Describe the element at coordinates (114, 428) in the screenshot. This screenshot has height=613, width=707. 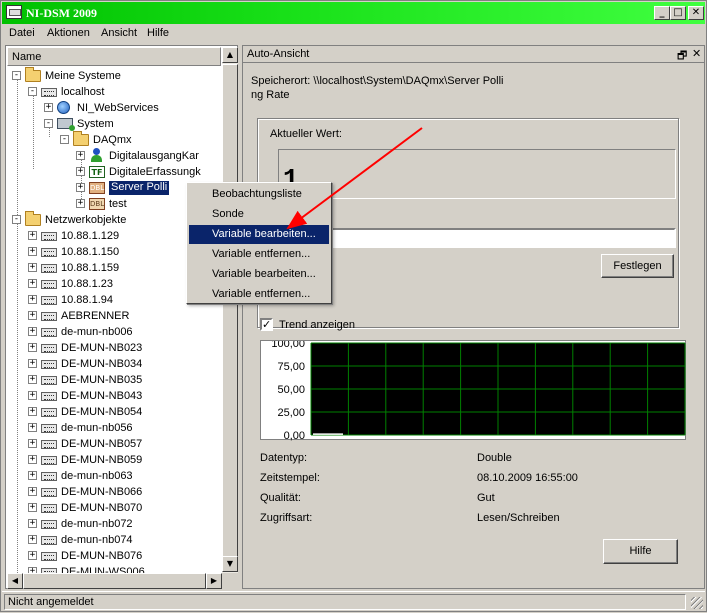
I see `tree-item: + de-mun-nb056` at that location.